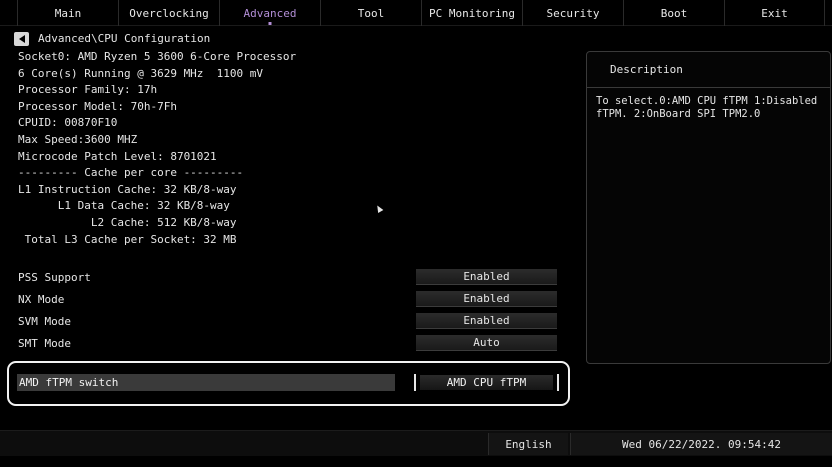  I want to click on setting-value-text: AMD CPU fTPM, so click(486, 382).